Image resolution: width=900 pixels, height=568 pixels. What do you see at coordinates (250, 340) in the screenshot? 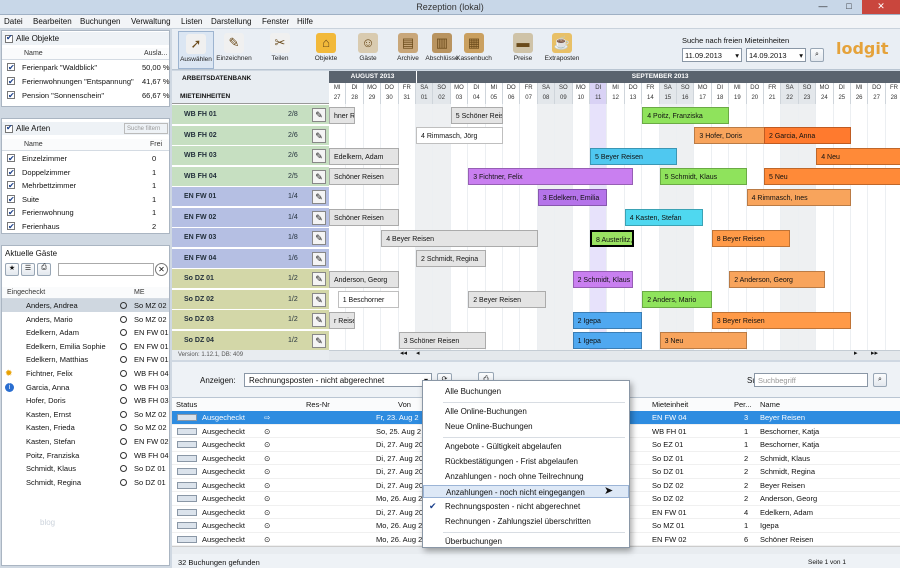
I see `unit-row: So DZ 04 1/2 ✎` at bounding box center [250, 340].